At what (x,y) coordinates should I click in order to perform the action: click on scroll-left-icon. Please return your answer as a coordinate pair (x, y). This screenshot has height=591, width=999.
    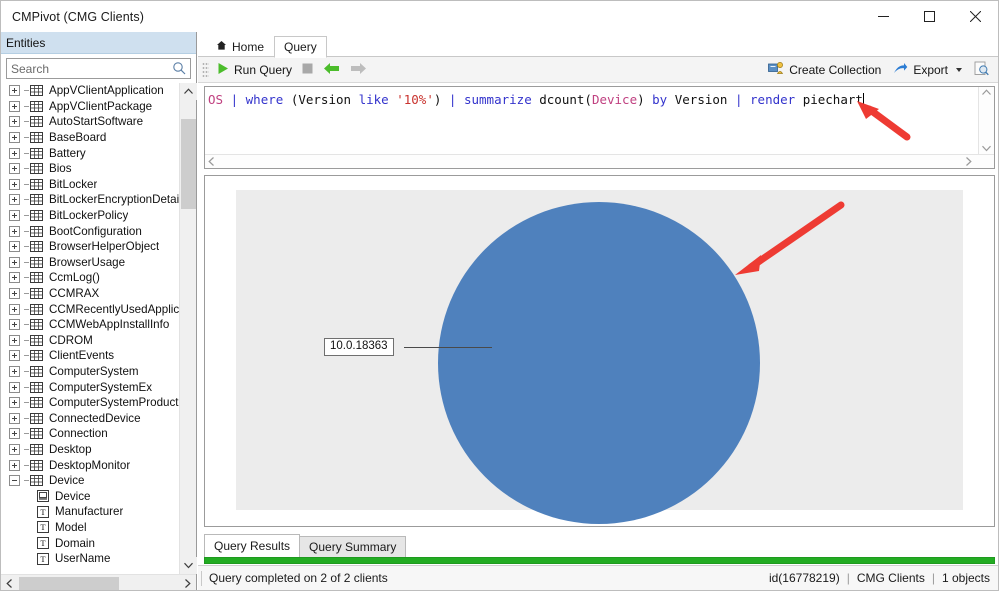
    Looking at the image, I should click on (9, 583).